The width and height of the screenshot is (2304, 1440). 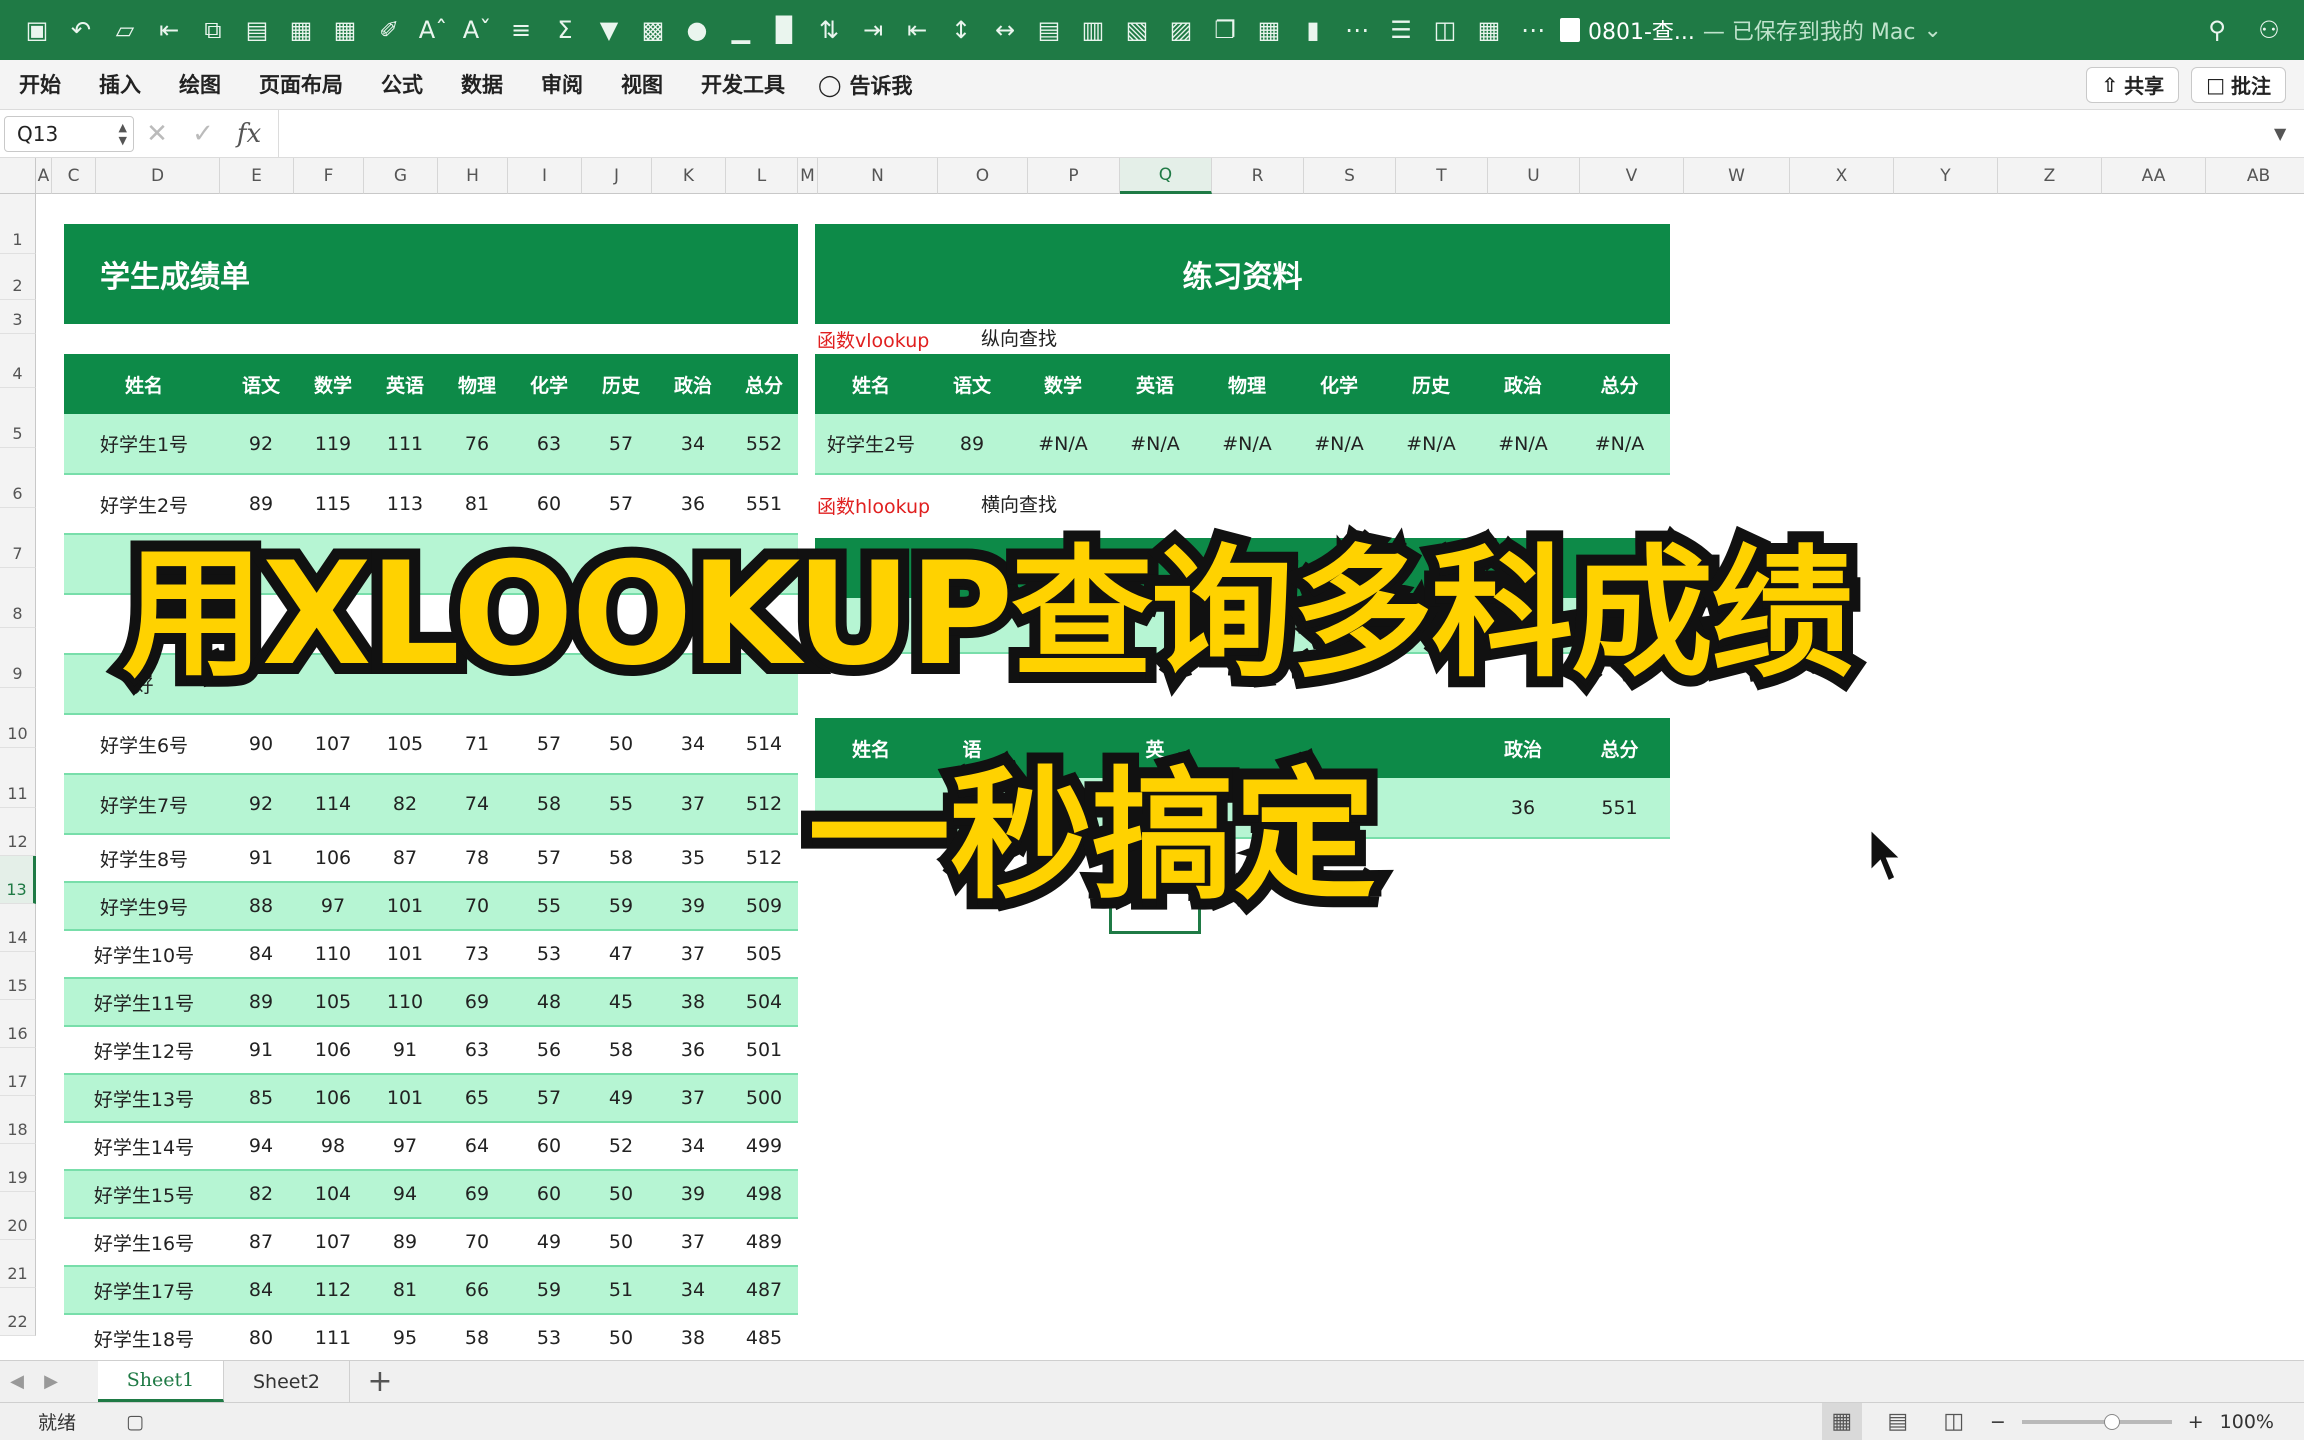 I want to click on lt-cell: 55, so click(x=549, y=906).